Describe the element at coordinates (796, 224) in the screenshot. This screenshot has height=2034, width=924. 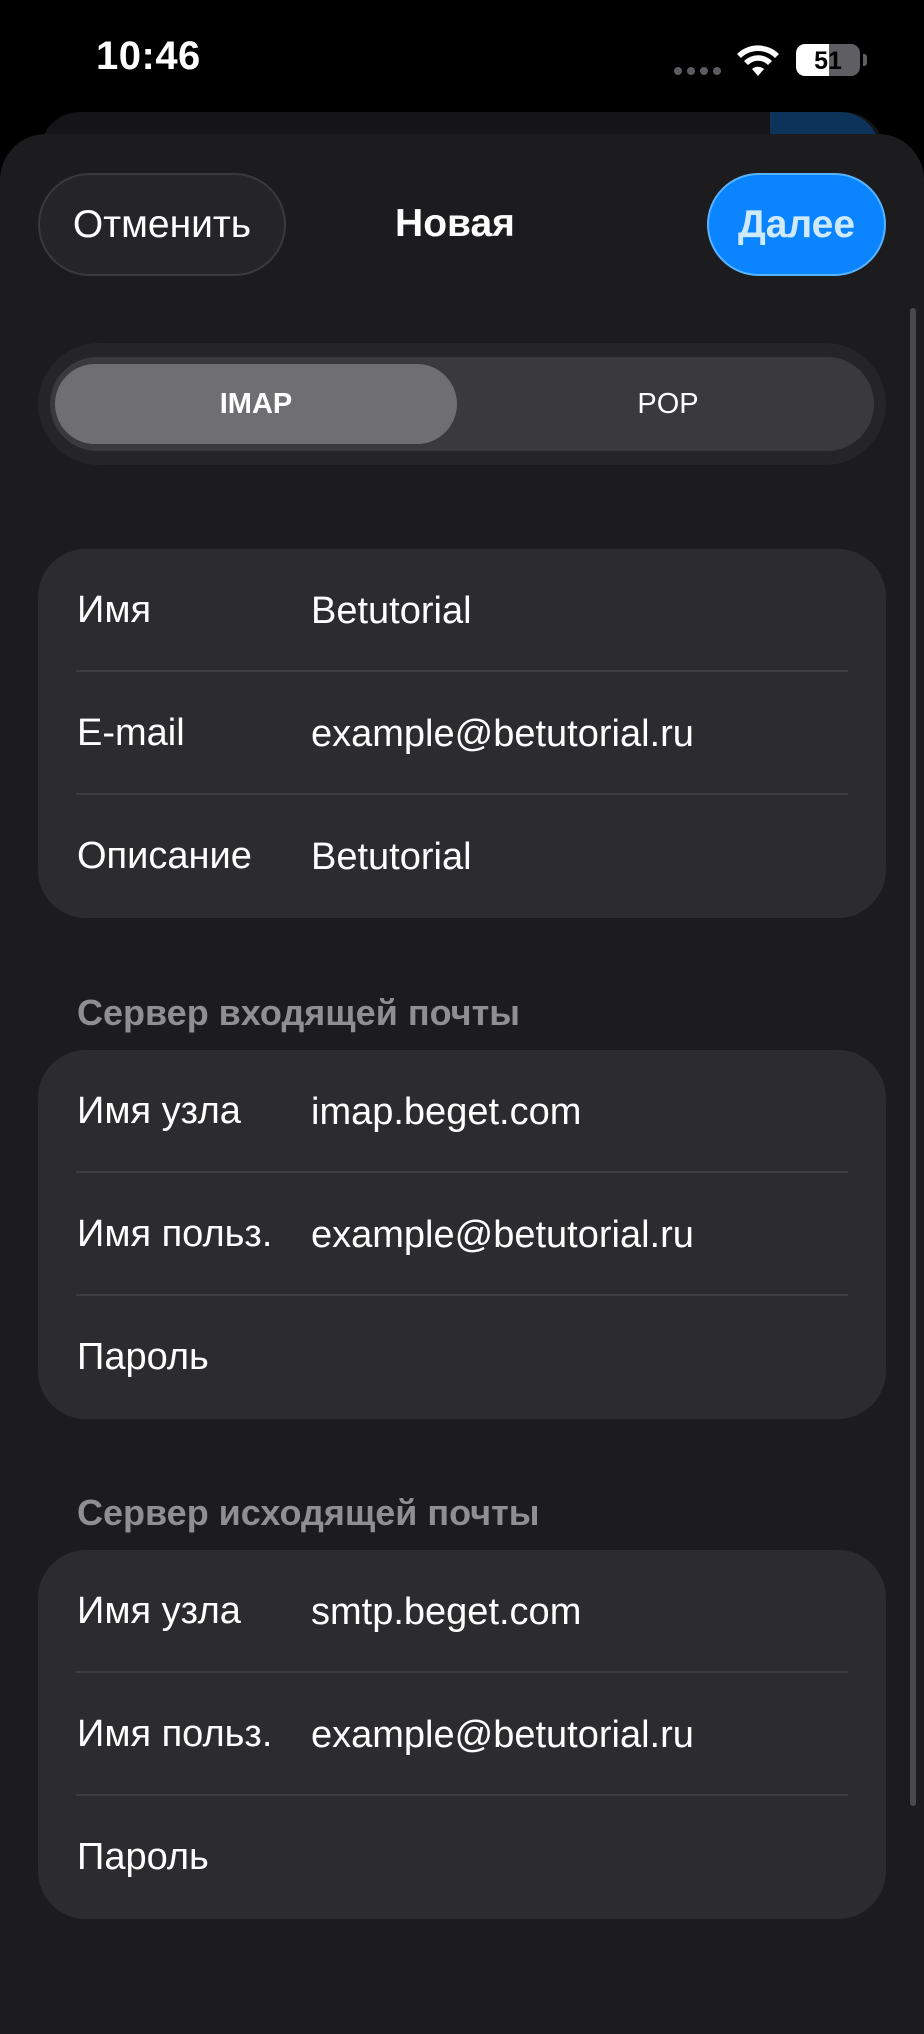
I see `next-button: Далее` at that location.